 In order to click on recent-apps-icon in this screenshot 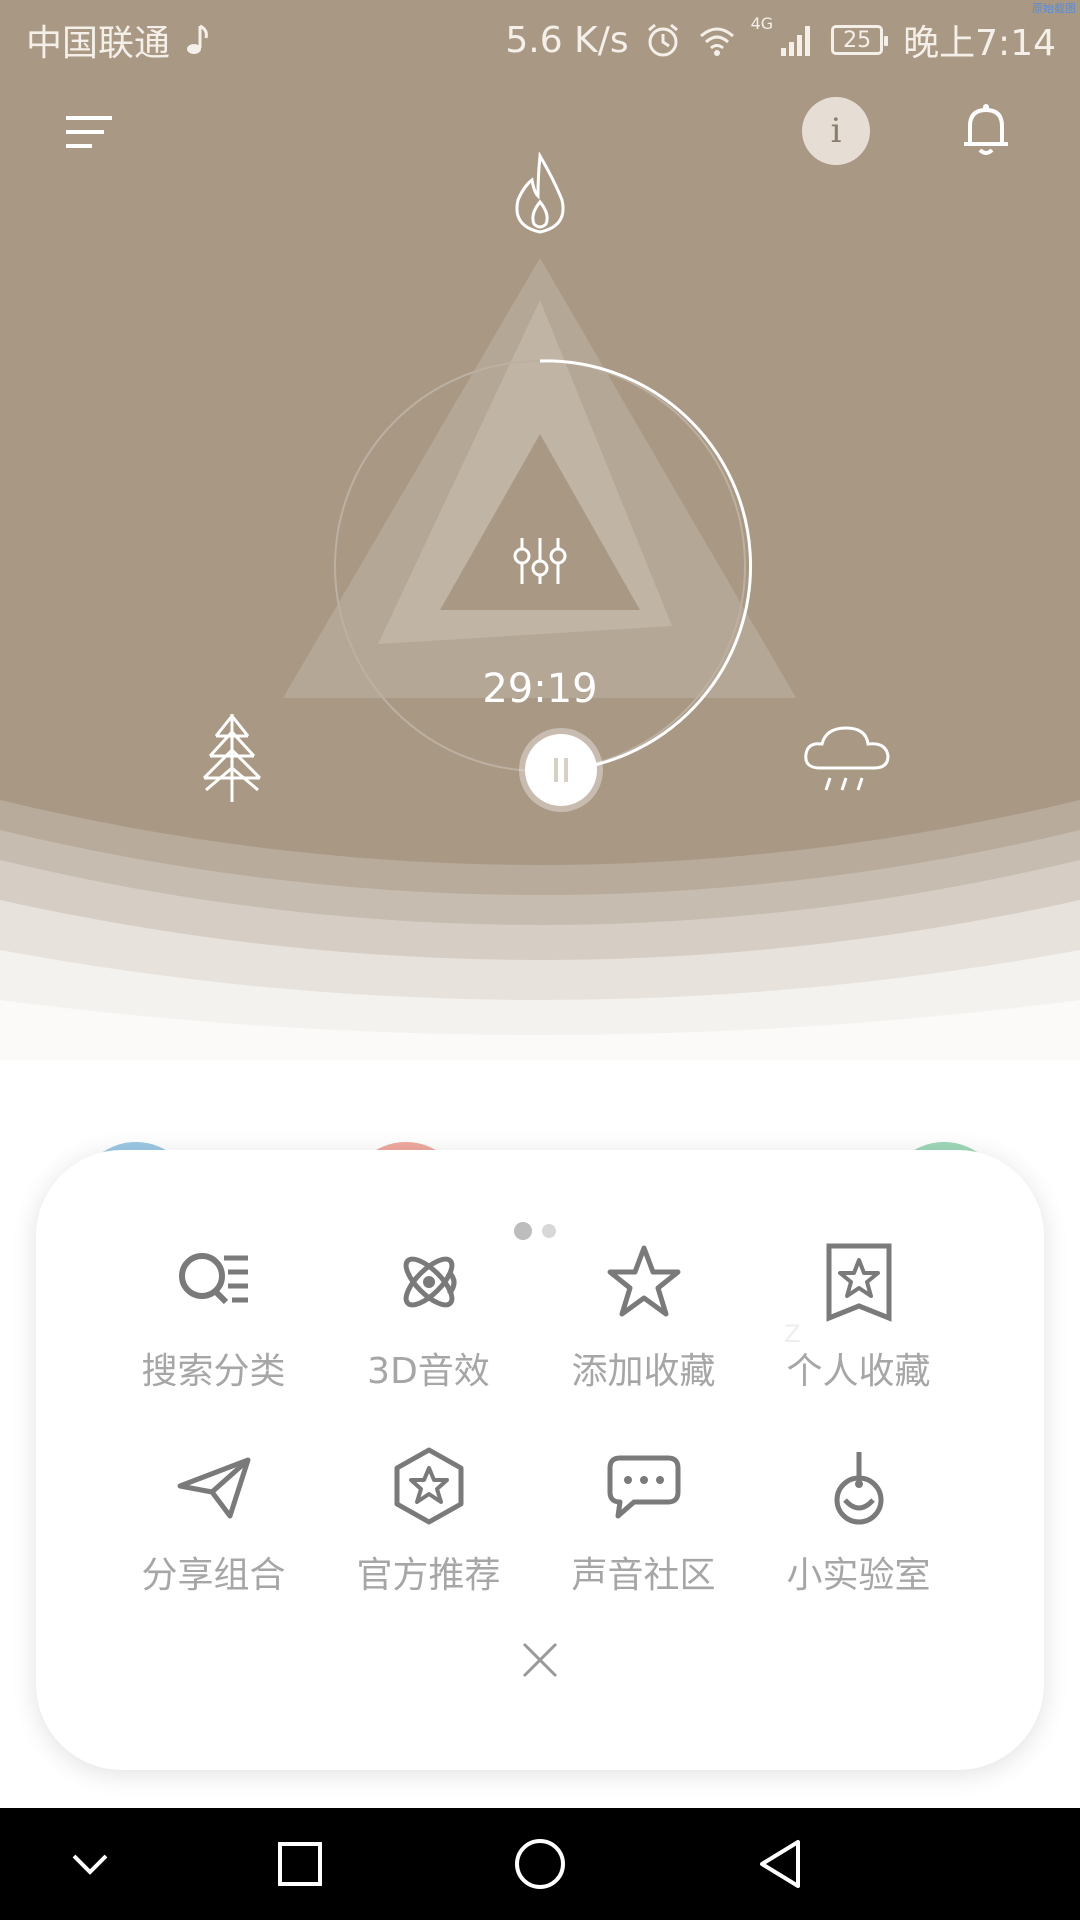, I will do `click(300, 1864)`.